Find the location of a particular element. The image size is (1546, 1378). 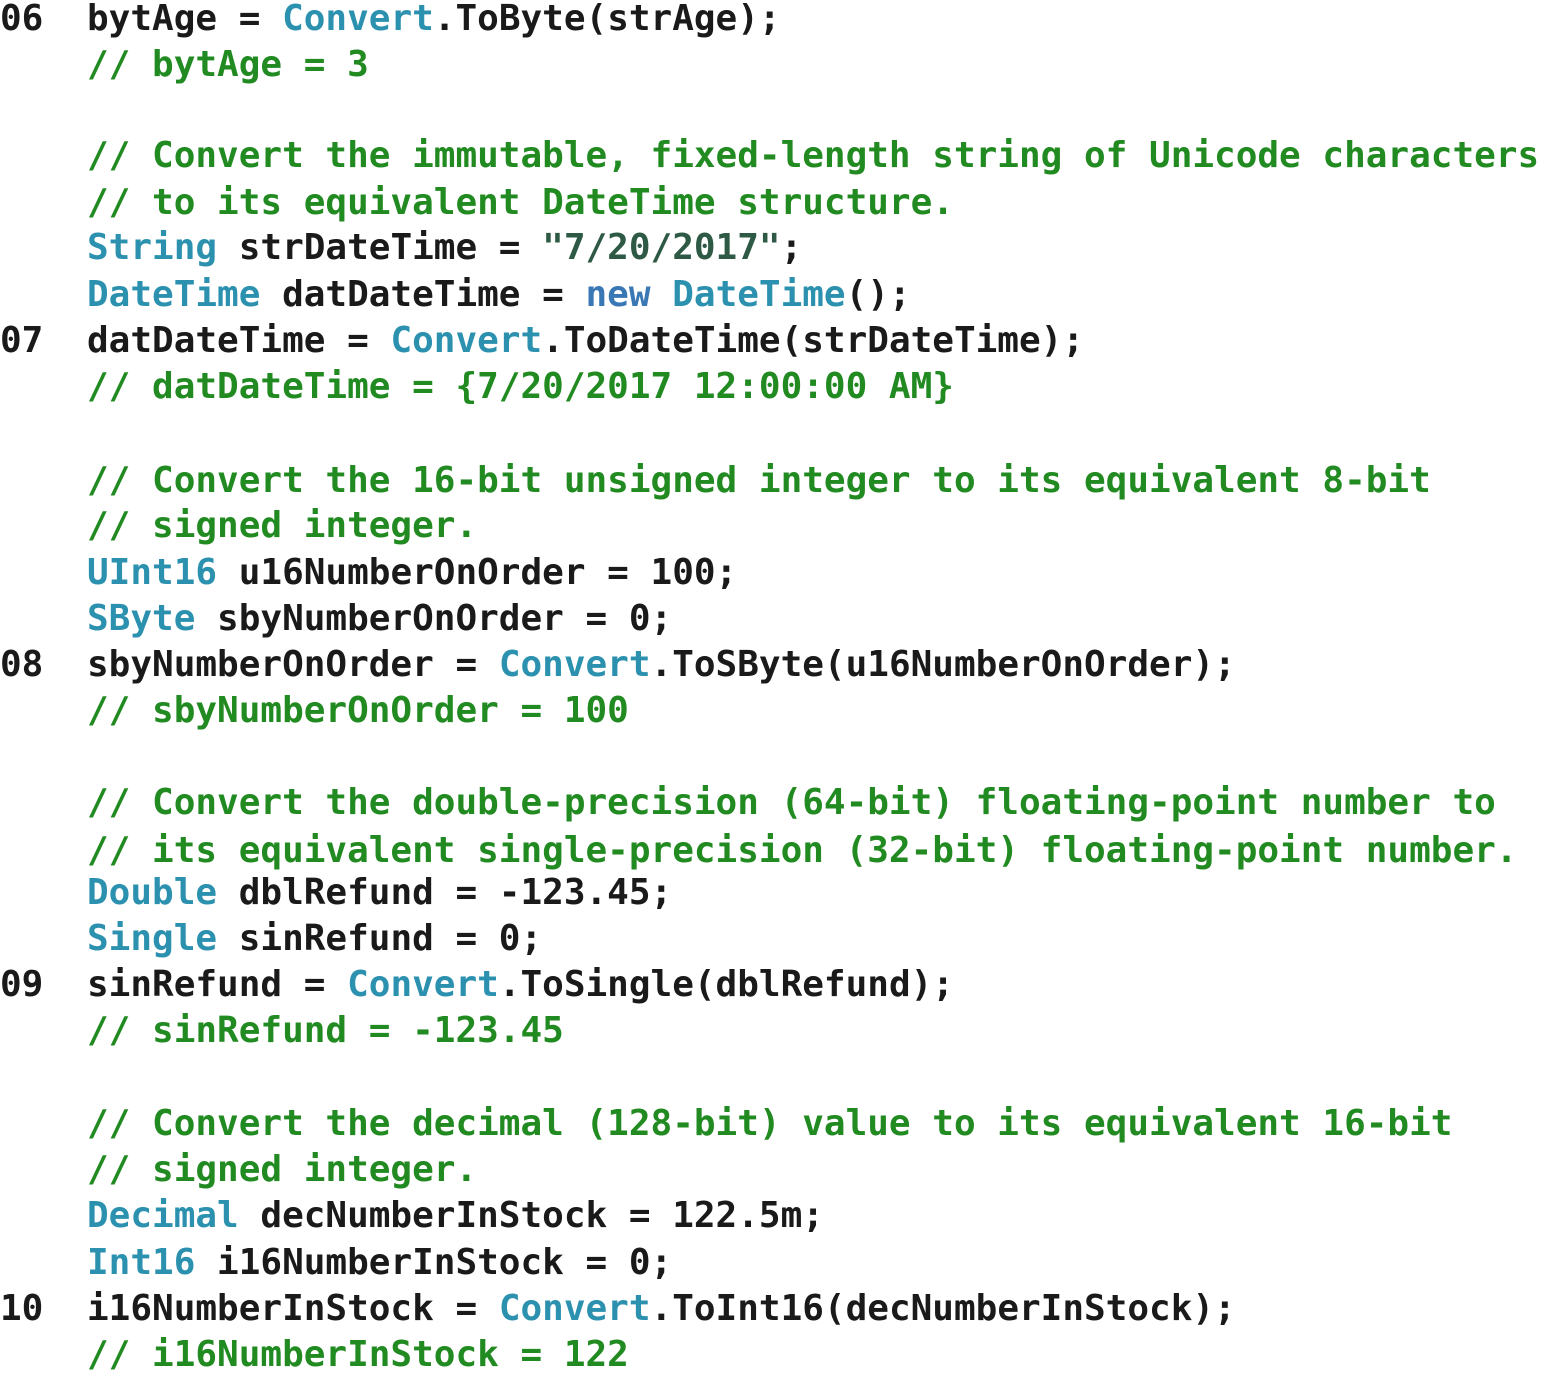

code-line: // sinRefund = -123.45 is located at coordinates (773, 1031).